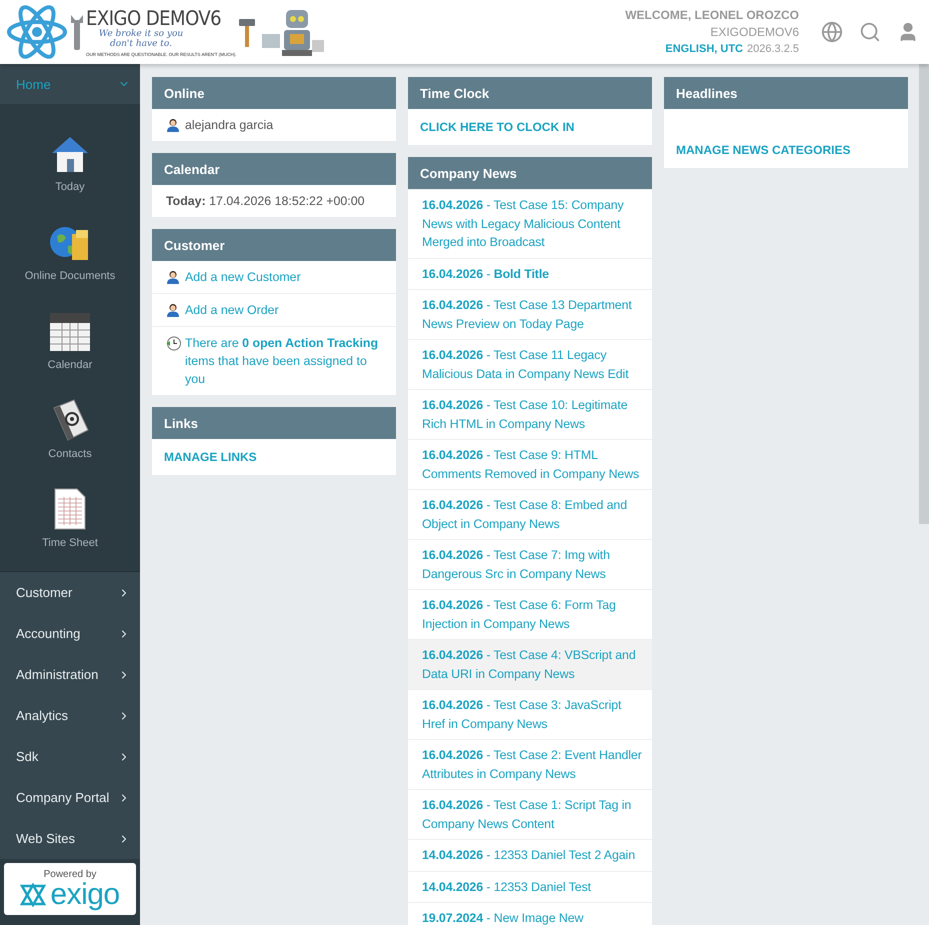  Describe the element at coordinates (832, 32) in the screenshot. I see `globe-icon` at that location.